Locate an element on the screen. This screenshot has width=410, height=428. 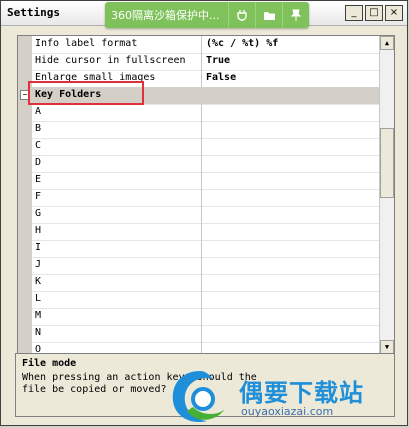
key-folder-row: J is located at coordinates (198, 266).